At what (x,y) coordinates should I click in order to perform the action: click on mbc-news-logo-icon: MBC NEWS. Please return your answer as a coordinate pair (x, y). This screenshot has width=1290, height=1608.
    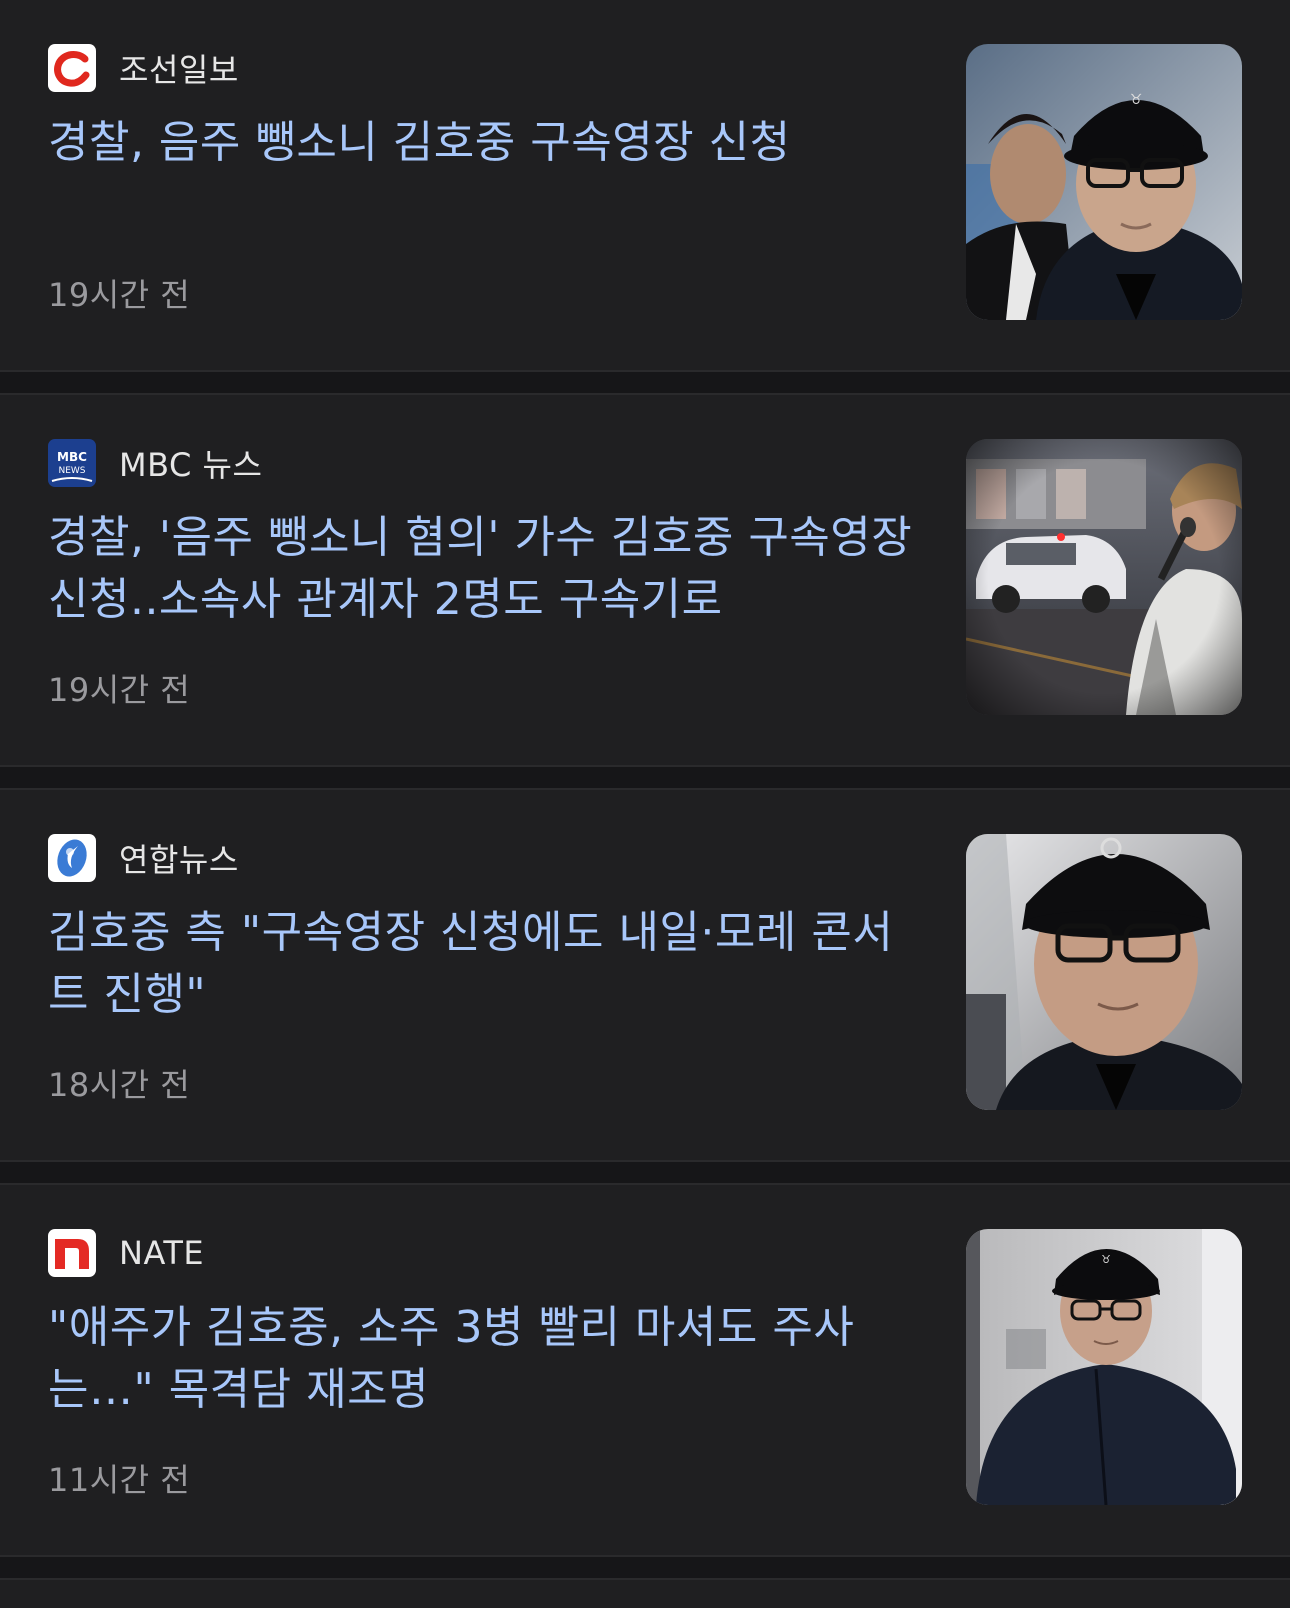
    Looking at the image, I should click on (72, 463).